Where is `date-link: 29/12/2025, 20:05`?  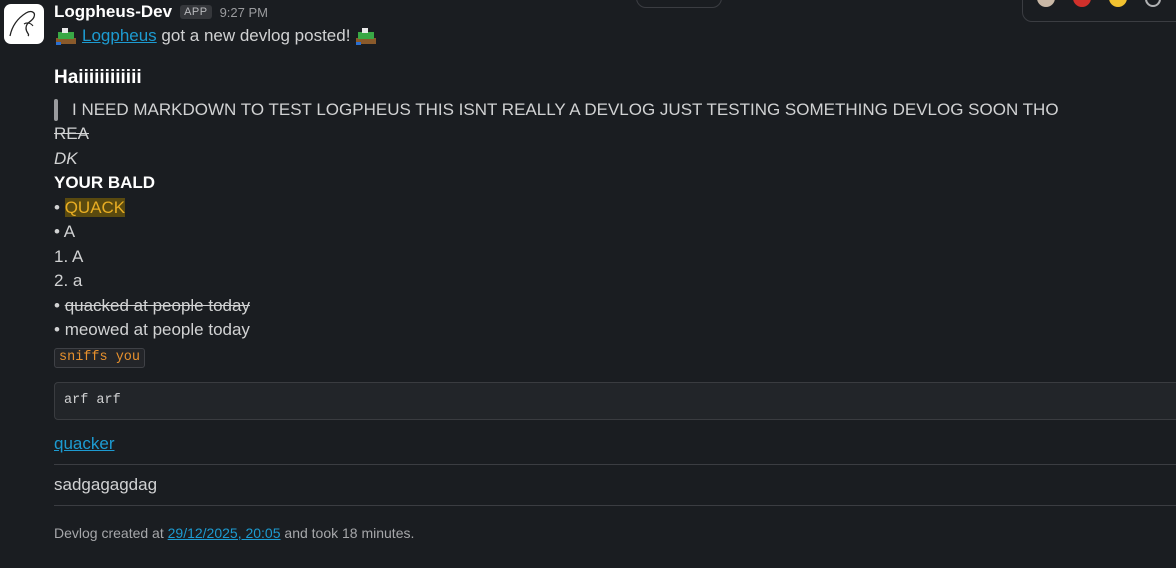 date-link: 29/12/2025, 20:05 is located at coordinates (224, 533).